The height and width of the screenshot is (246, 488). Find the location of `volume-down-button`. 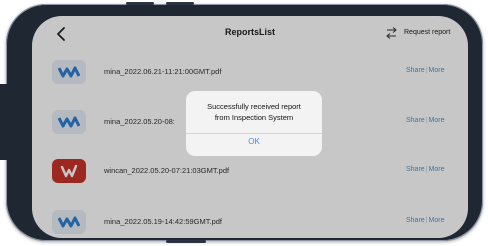

volume-down-button is located at coordinates (180, 3).